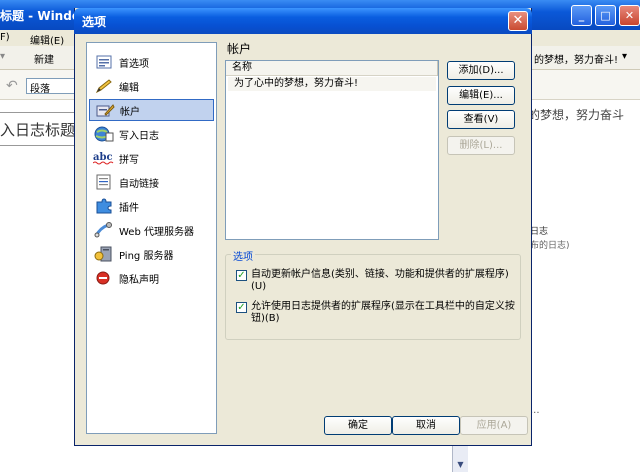 The width and height of the screenshot is (640, 472). I want to click on privacy-icon, so click(104, 278).